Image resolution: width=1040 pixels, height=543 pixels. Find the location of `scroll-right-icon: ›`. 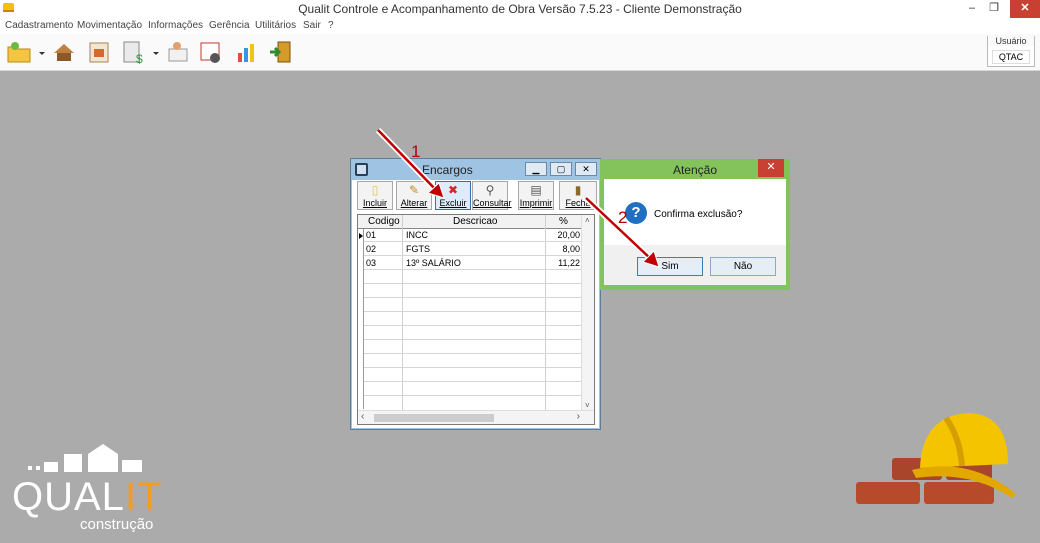

scroll-right-icon: › is located at coordinates (578, 416).